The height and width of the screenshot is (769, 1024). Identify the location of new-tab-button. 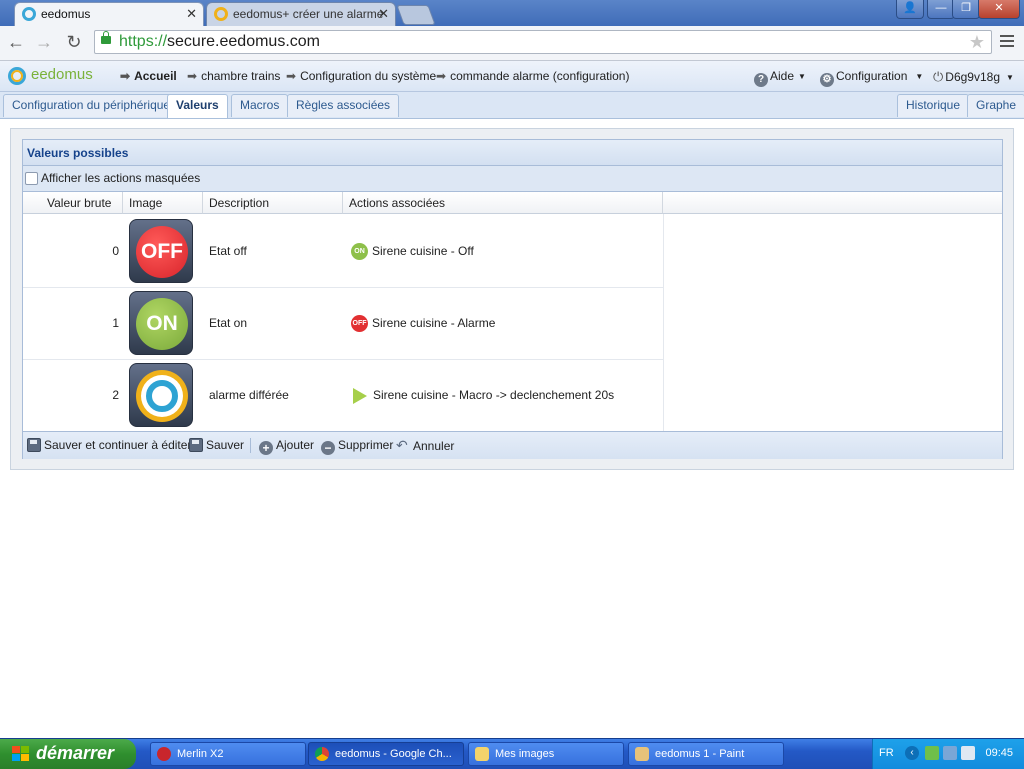
(416, 15).